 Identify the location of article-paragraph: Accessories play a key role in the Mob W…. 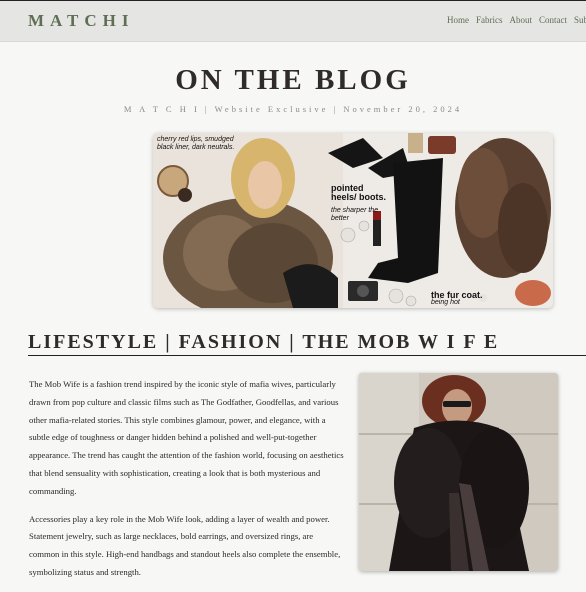
(185, 545).